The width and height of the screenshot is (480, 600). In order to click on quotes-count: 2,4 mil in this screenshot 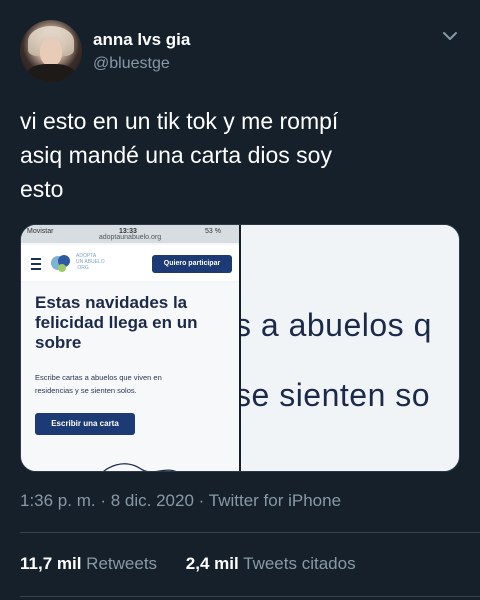, I will do `click(212, 563)`.